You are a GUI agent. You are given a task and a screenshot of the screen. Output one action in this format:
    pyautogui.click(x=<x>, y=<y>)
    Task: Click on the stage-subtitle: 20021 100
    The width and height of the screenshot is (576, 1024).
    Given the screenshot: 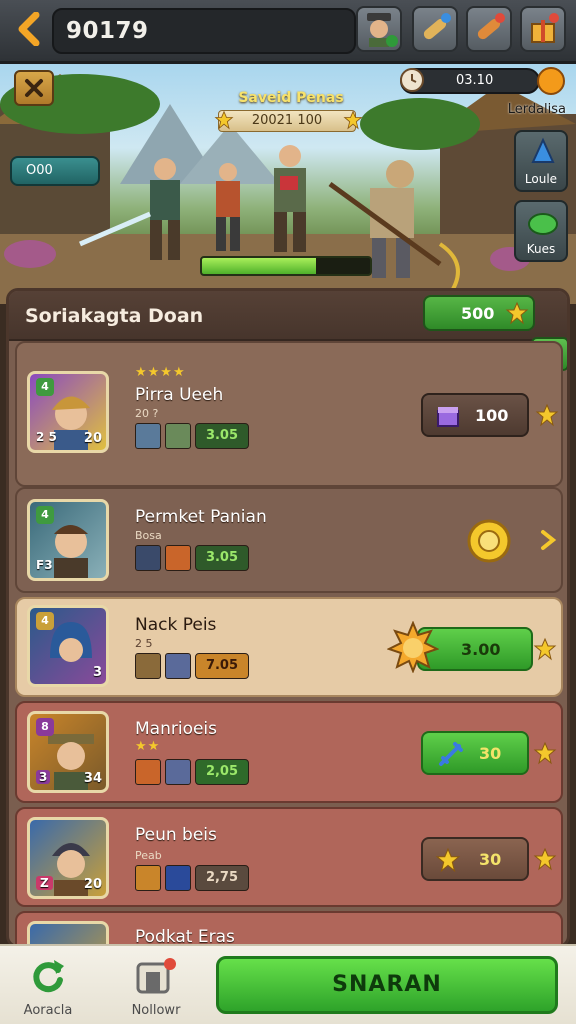 What is the action you would take?
    pyautogui.click(x=287, y=121)
    